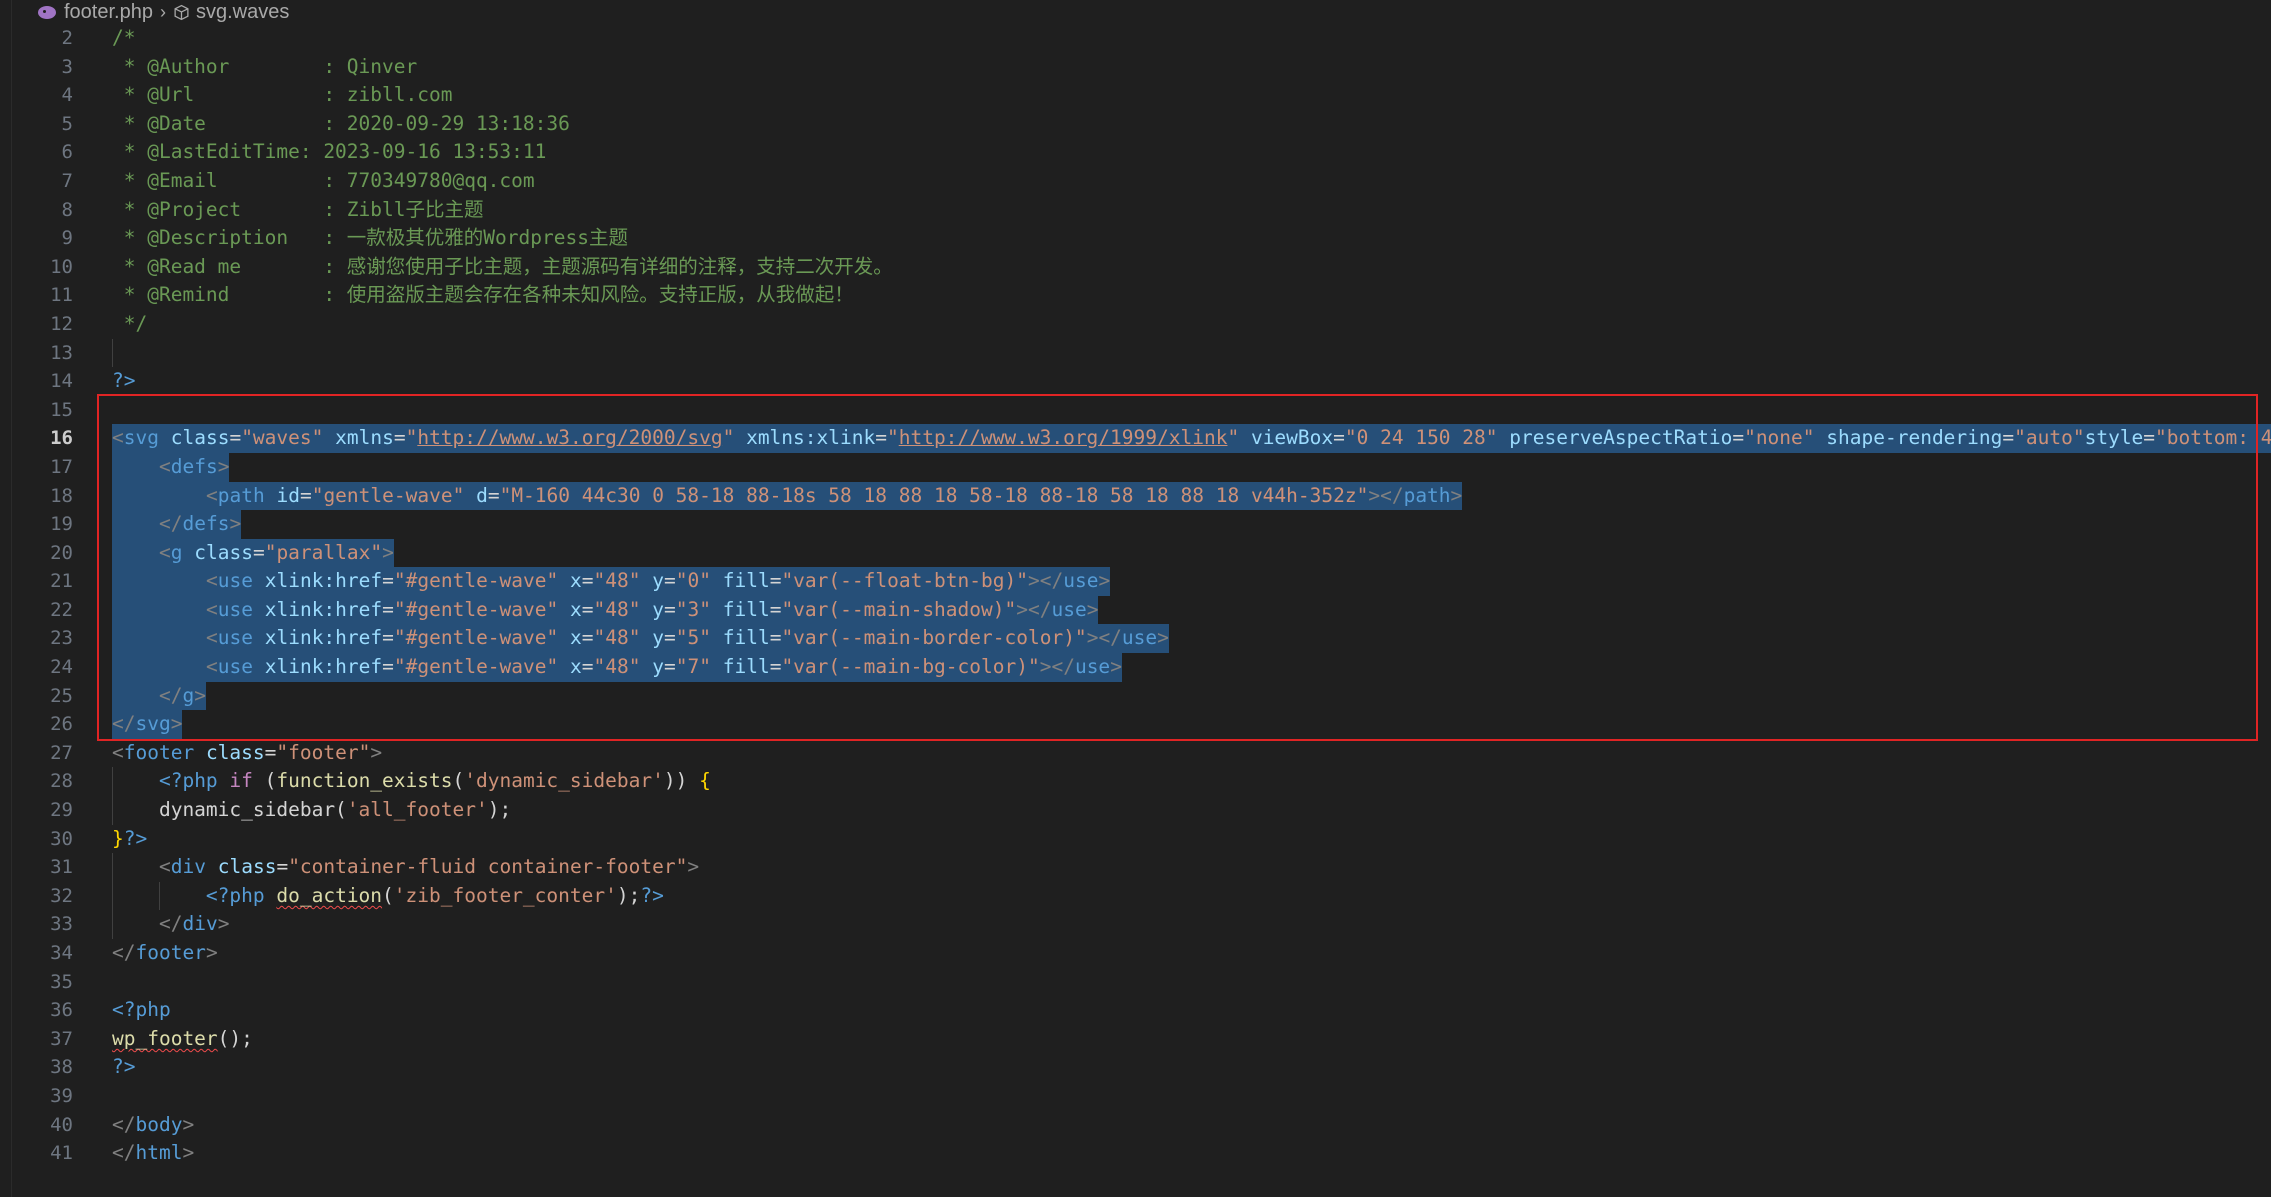  Describe the element at coordinates (1135, 12) in the screenshot. I see `breadcrumb: footer.php › svg.waves` at that location.